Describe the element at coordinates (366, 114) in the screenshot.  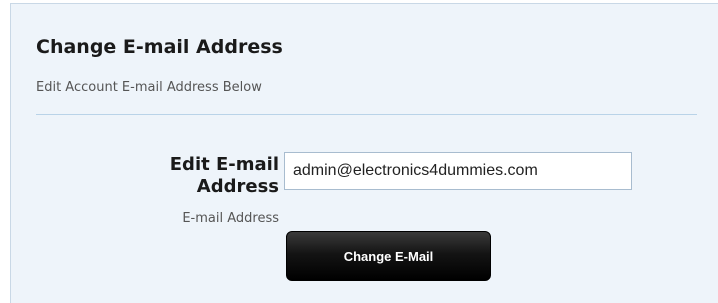
I see `section-divider` at that location.